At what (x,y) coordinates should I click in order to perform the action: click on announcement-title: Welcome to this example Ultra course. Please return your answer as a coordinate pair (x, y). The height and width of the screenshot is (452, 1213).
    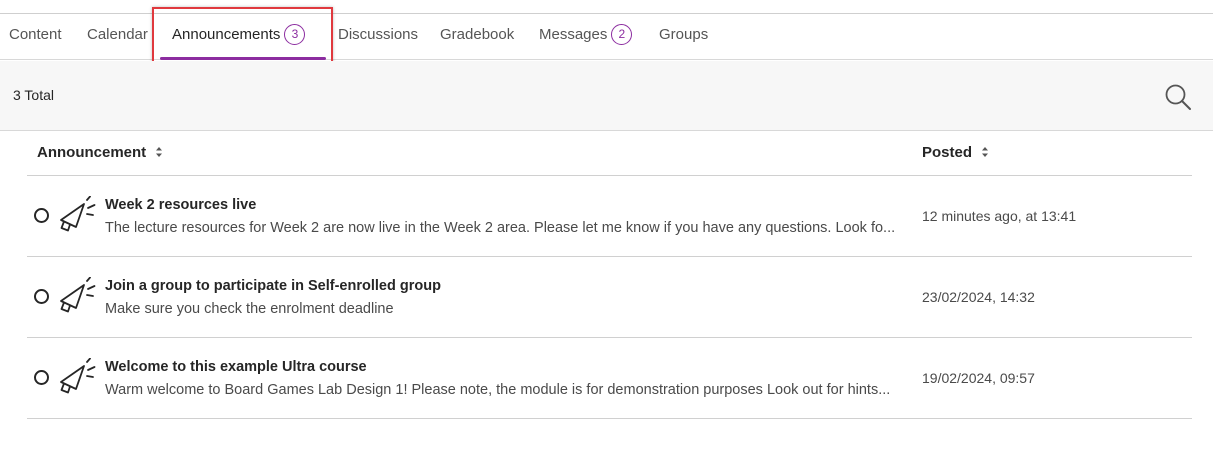
    Looking at the image, I should click on (236, 367).